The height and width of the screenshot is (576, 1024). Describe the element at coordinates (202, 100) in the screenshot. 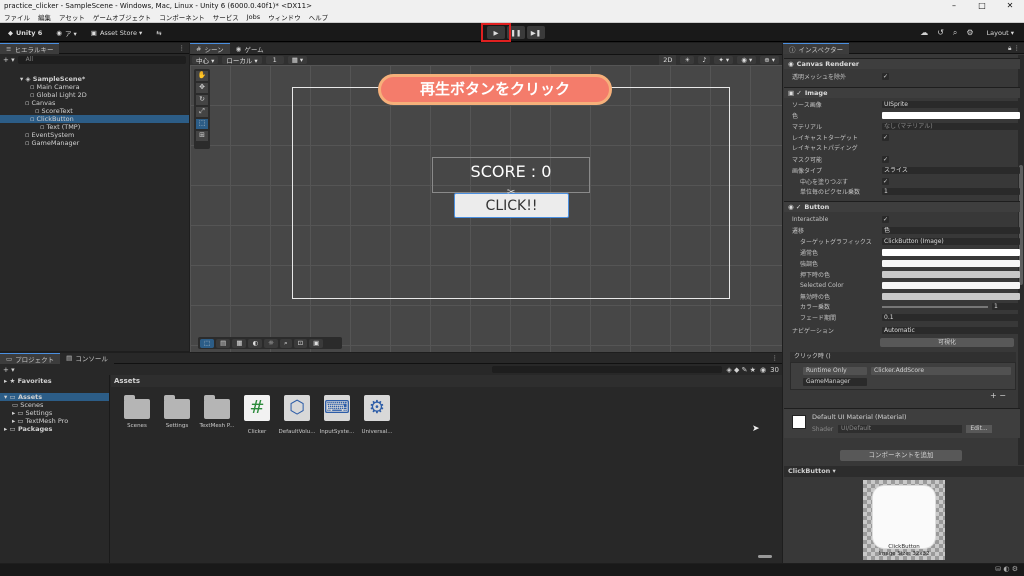

I see `rotate-tool-icon: ↻` at that location.